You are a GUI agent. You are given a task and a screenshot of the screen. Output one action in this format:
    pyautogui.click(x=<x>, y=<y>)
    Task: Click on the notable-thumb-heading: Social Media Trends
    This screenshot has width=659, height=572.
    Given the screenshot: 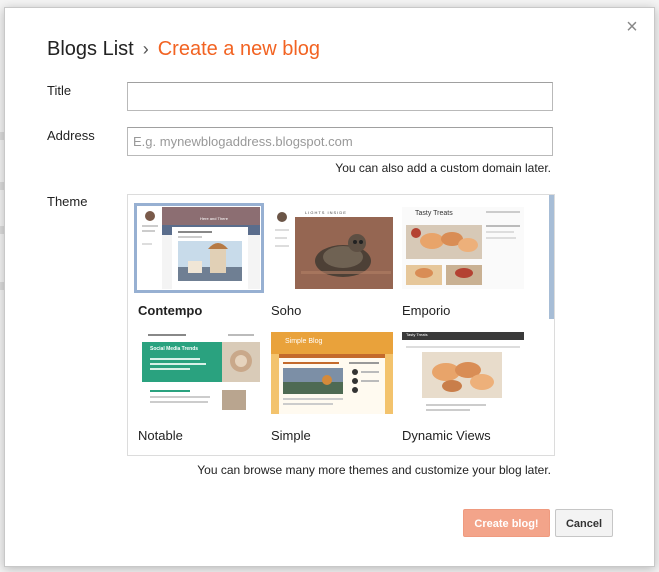 What is the action you would take?
    pyautogui.click(x=174, y=349)
    